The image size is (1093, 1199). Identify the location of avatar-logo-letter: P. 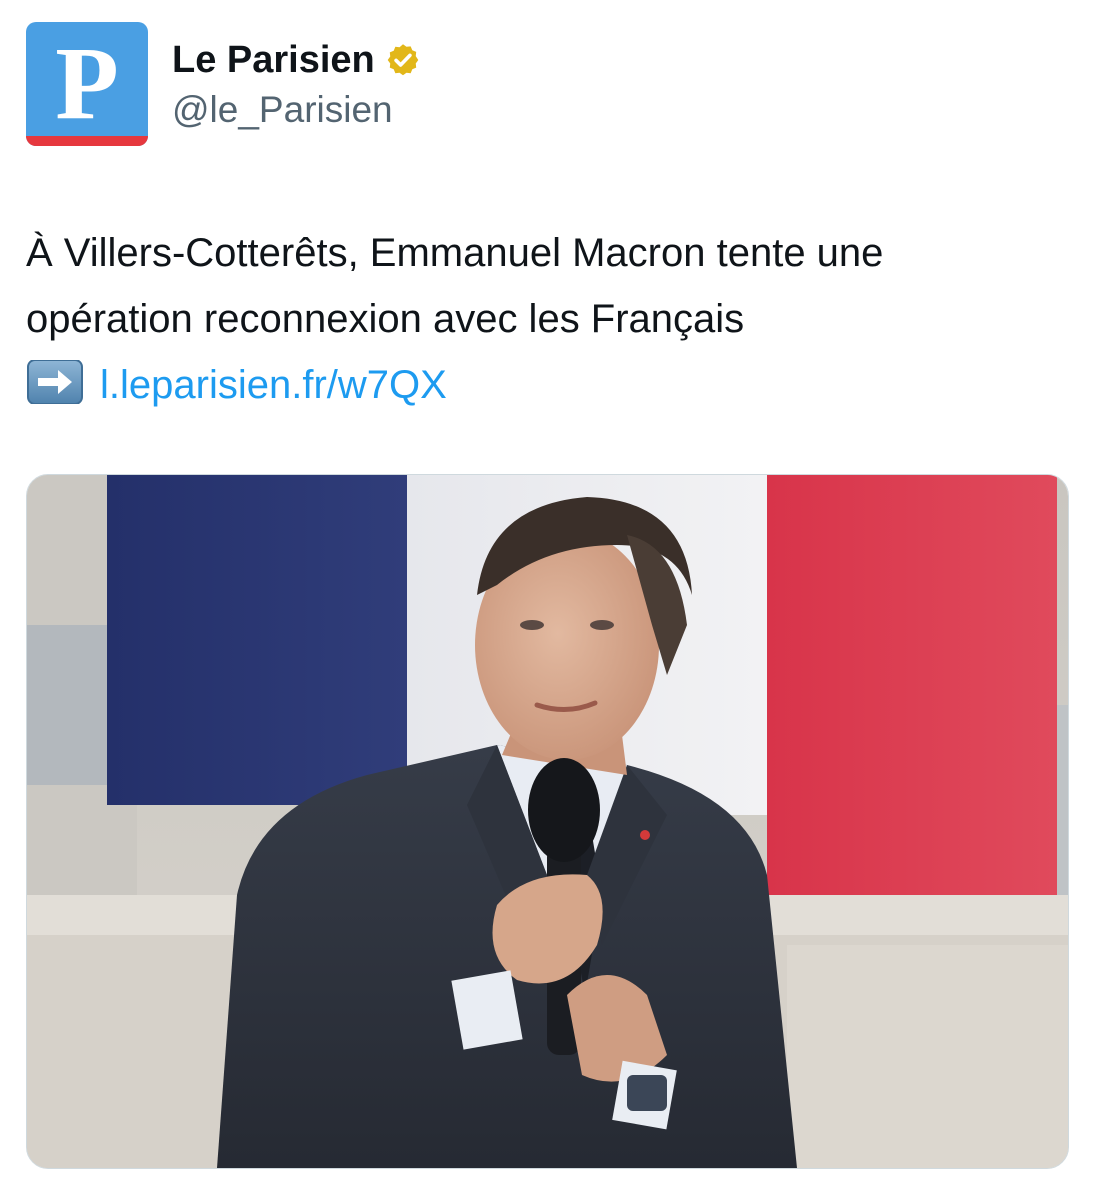
(87, 83).